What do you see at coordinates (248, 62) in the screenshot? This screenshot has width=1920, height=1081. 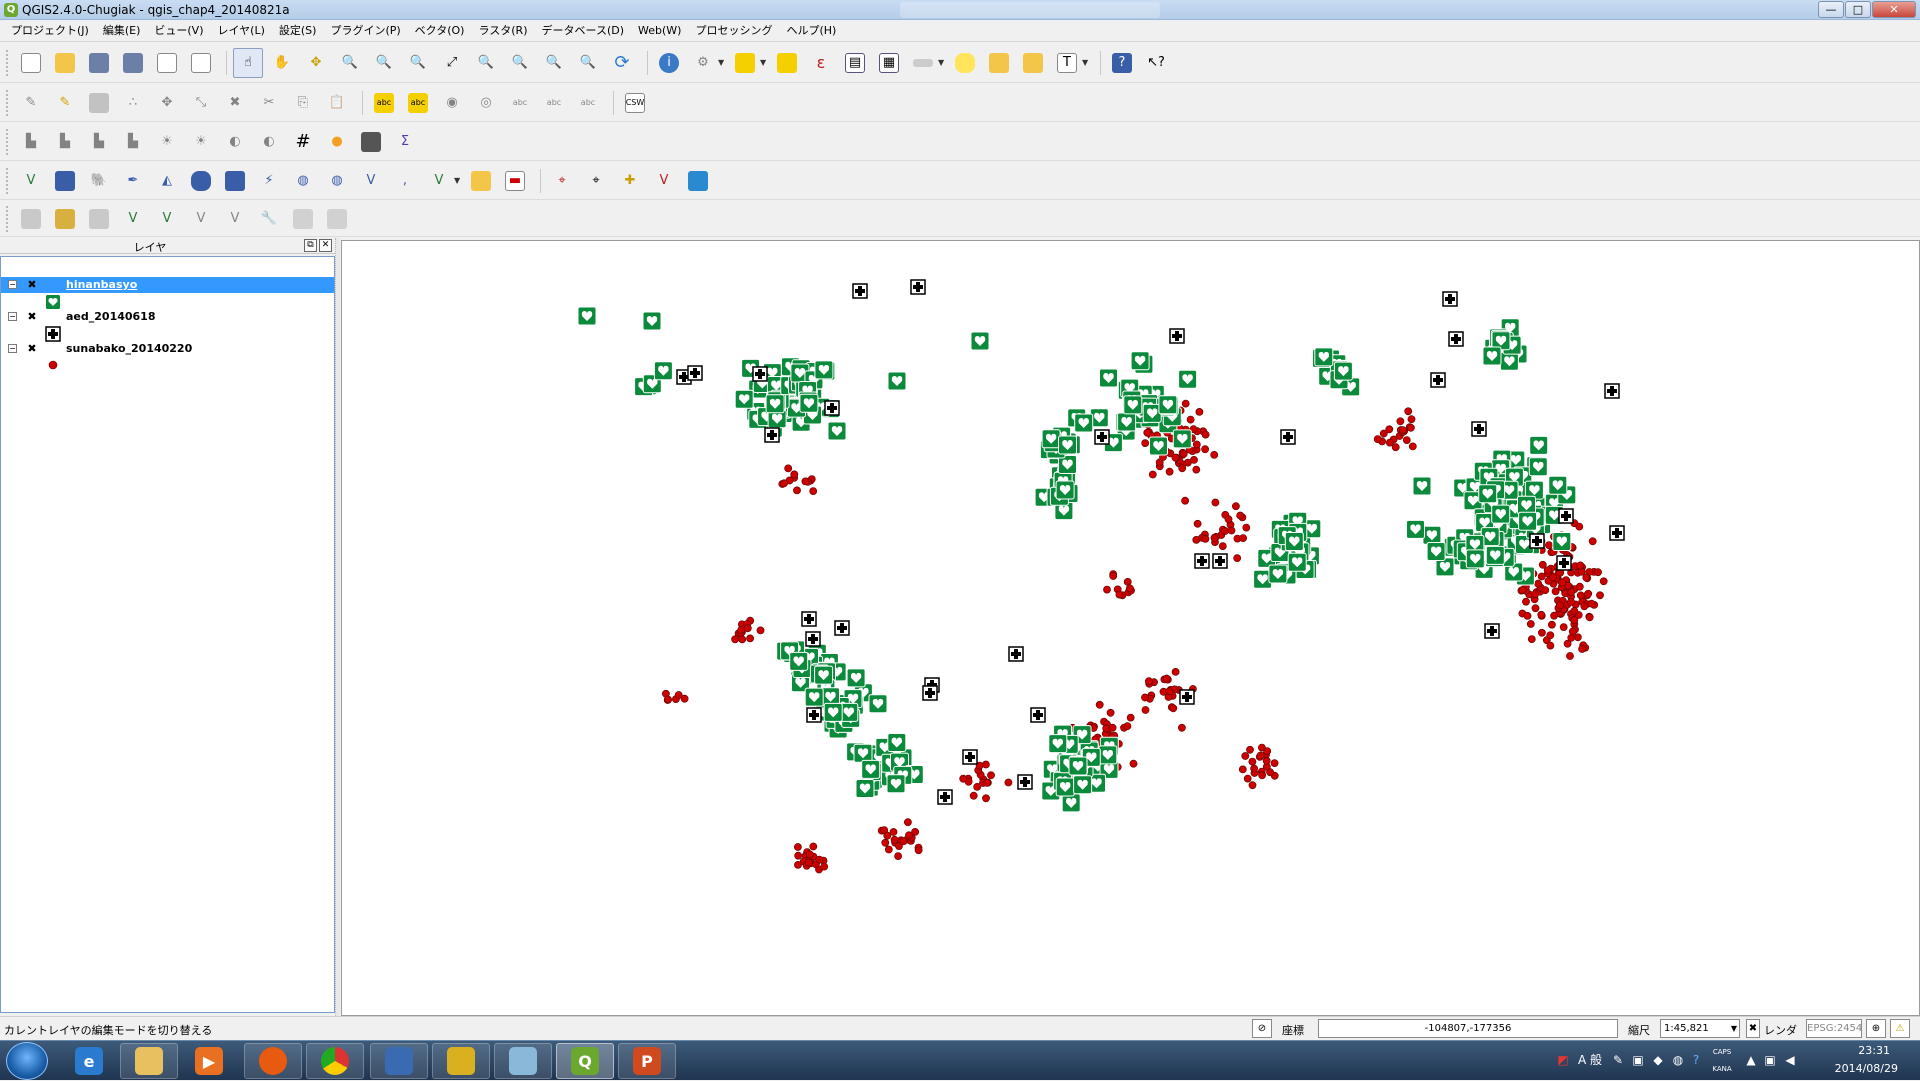 I see `touch-pan-button: ☝` at bounding box center [248, 62].